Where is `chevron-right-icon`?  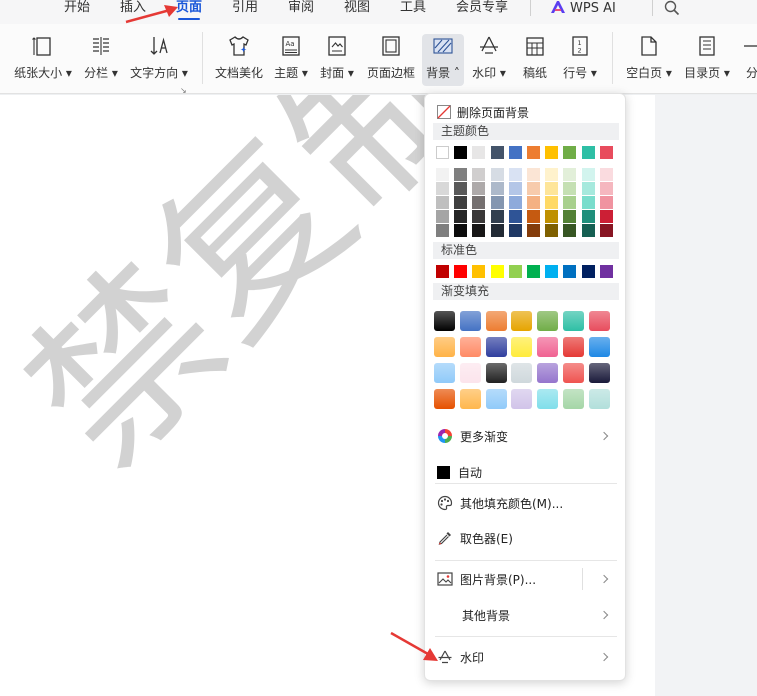
chevron-right-icon is located at coordinates (604, 579).